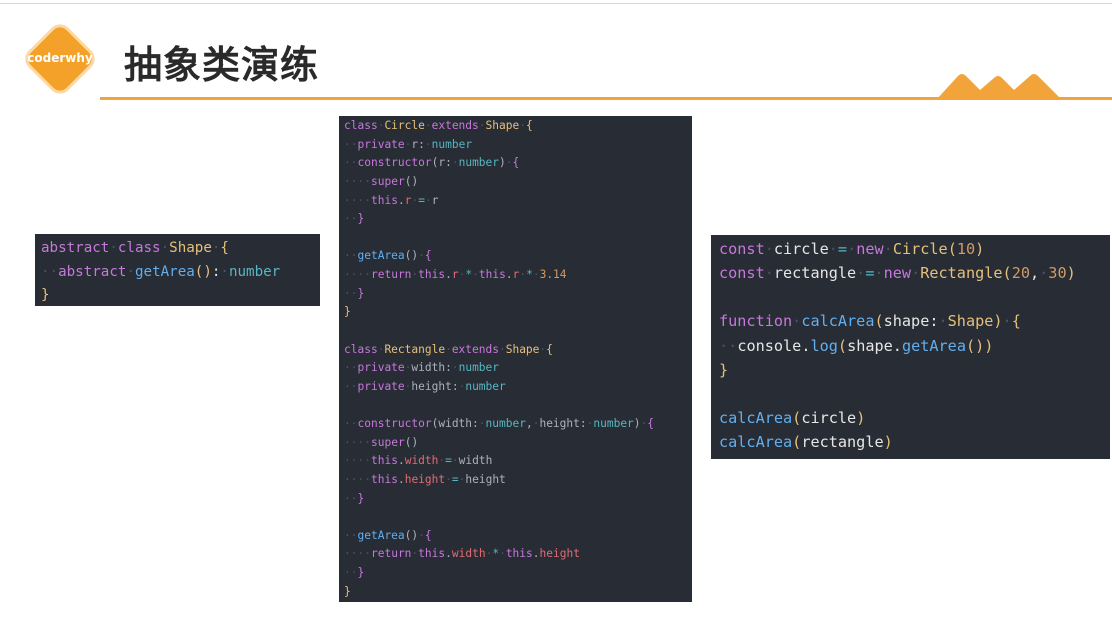 This screenshot has width=1112, height=619. What do you see at coordinates (161, 271) in the screenshot?
I see `code-line: ··abstract·getArea():·number` at bounding box center [161, 271].